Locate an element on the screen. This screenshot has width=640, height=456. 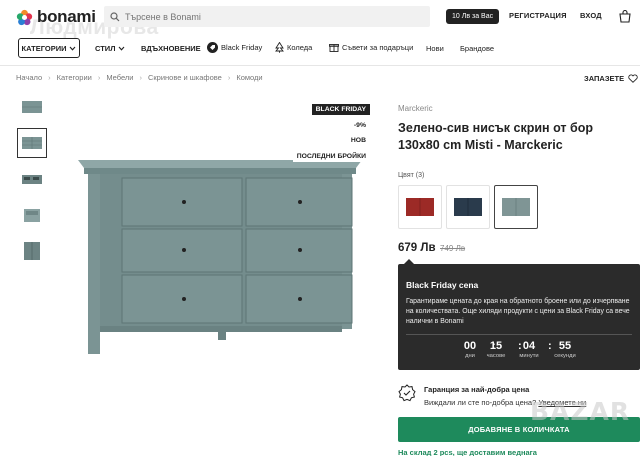
countdown-value: 04 is located at coordinates (529, 346).